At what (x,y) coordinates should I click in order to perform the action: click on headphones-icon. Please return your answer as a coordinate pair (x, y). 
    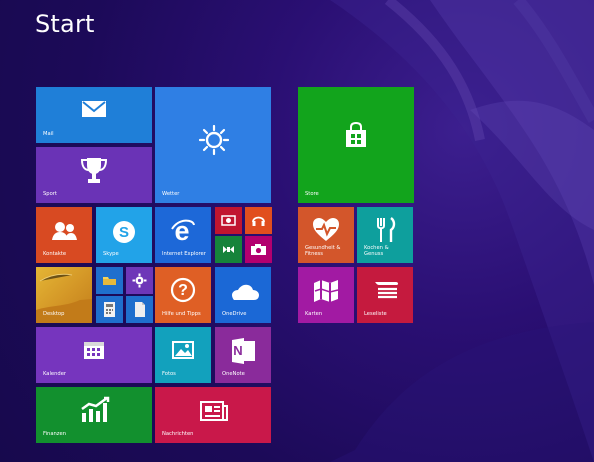
    Looking at the image, I should click on (258, 220).